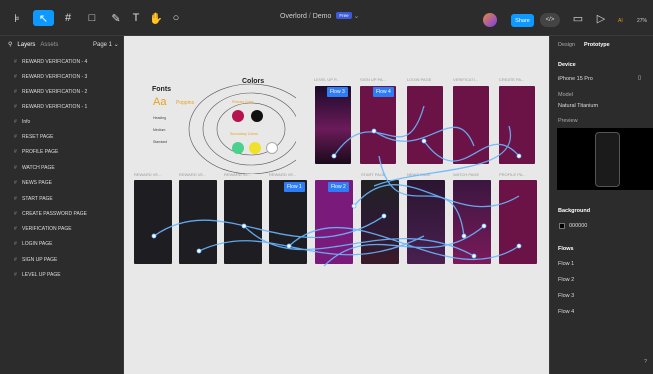 The image size is (653, 374). What do you see at coordinates (50, 62) in the screenshot?
I see `layer-item: # REWARD VERIFICATION - 4` at bounding box center [50, 62].